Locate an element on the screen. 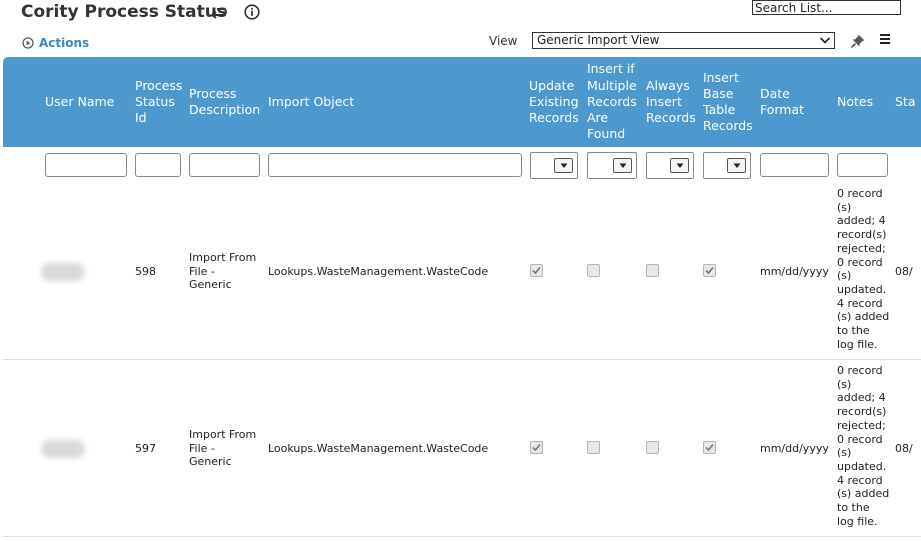 This screenshot has height=542, width=921. filter-always-insert is located at coordinates (670, 165).